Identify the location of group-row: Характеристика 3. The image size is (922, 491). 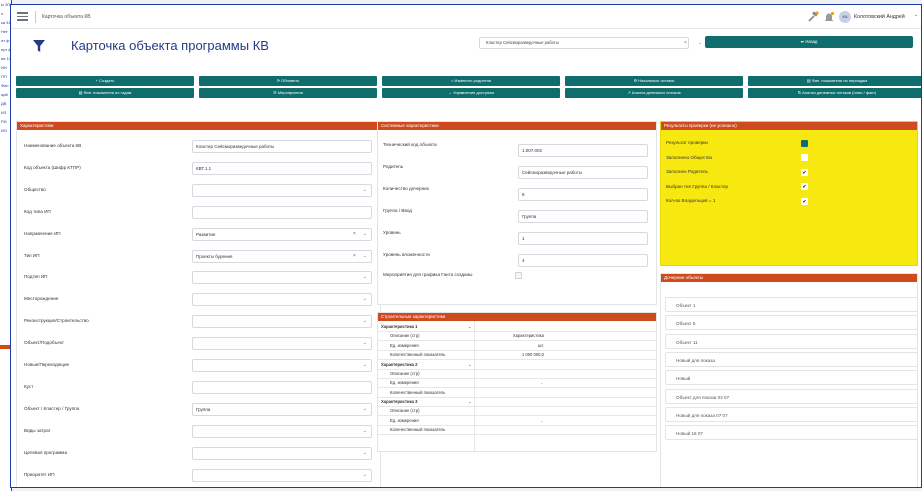
(399, 402).